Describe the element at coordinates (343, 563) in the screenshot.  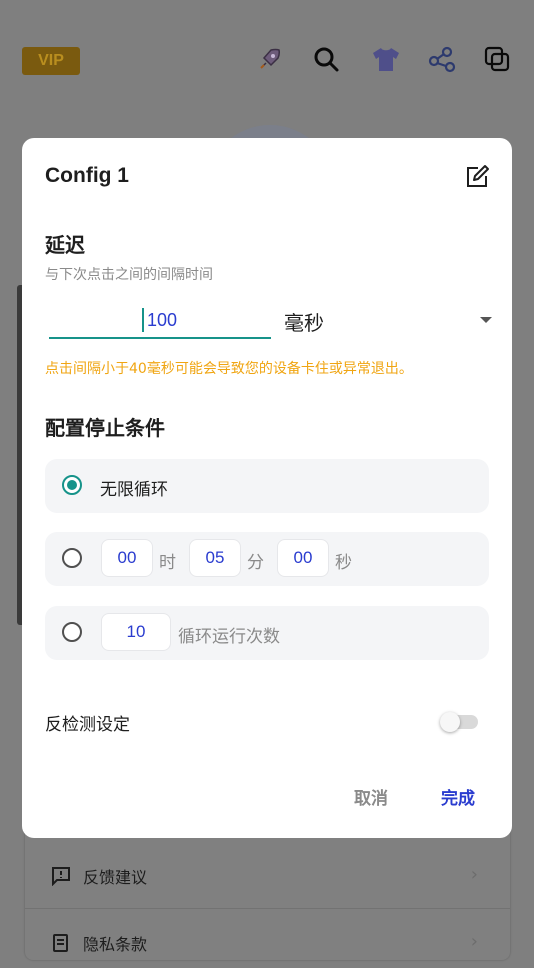
I see `seconds-unit: 秒` at that location.